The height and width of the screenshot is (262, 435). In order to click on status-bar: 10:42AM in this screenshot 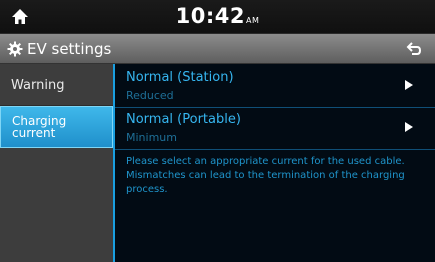, I will do `click(217, 17)`.